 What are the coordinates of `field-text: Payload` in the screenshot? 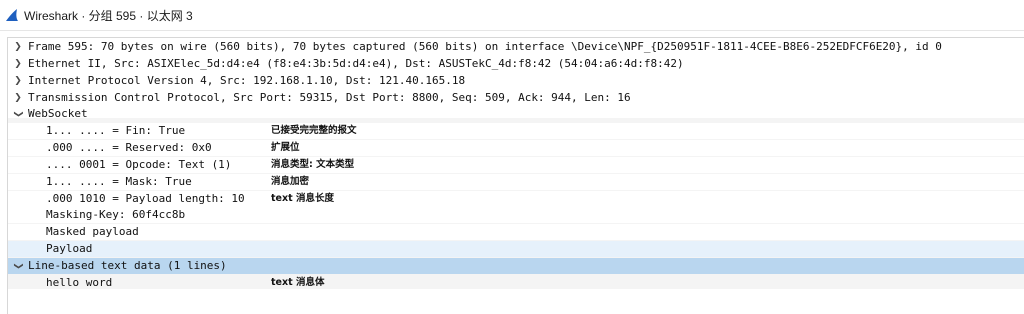 It's located at (69, 248).